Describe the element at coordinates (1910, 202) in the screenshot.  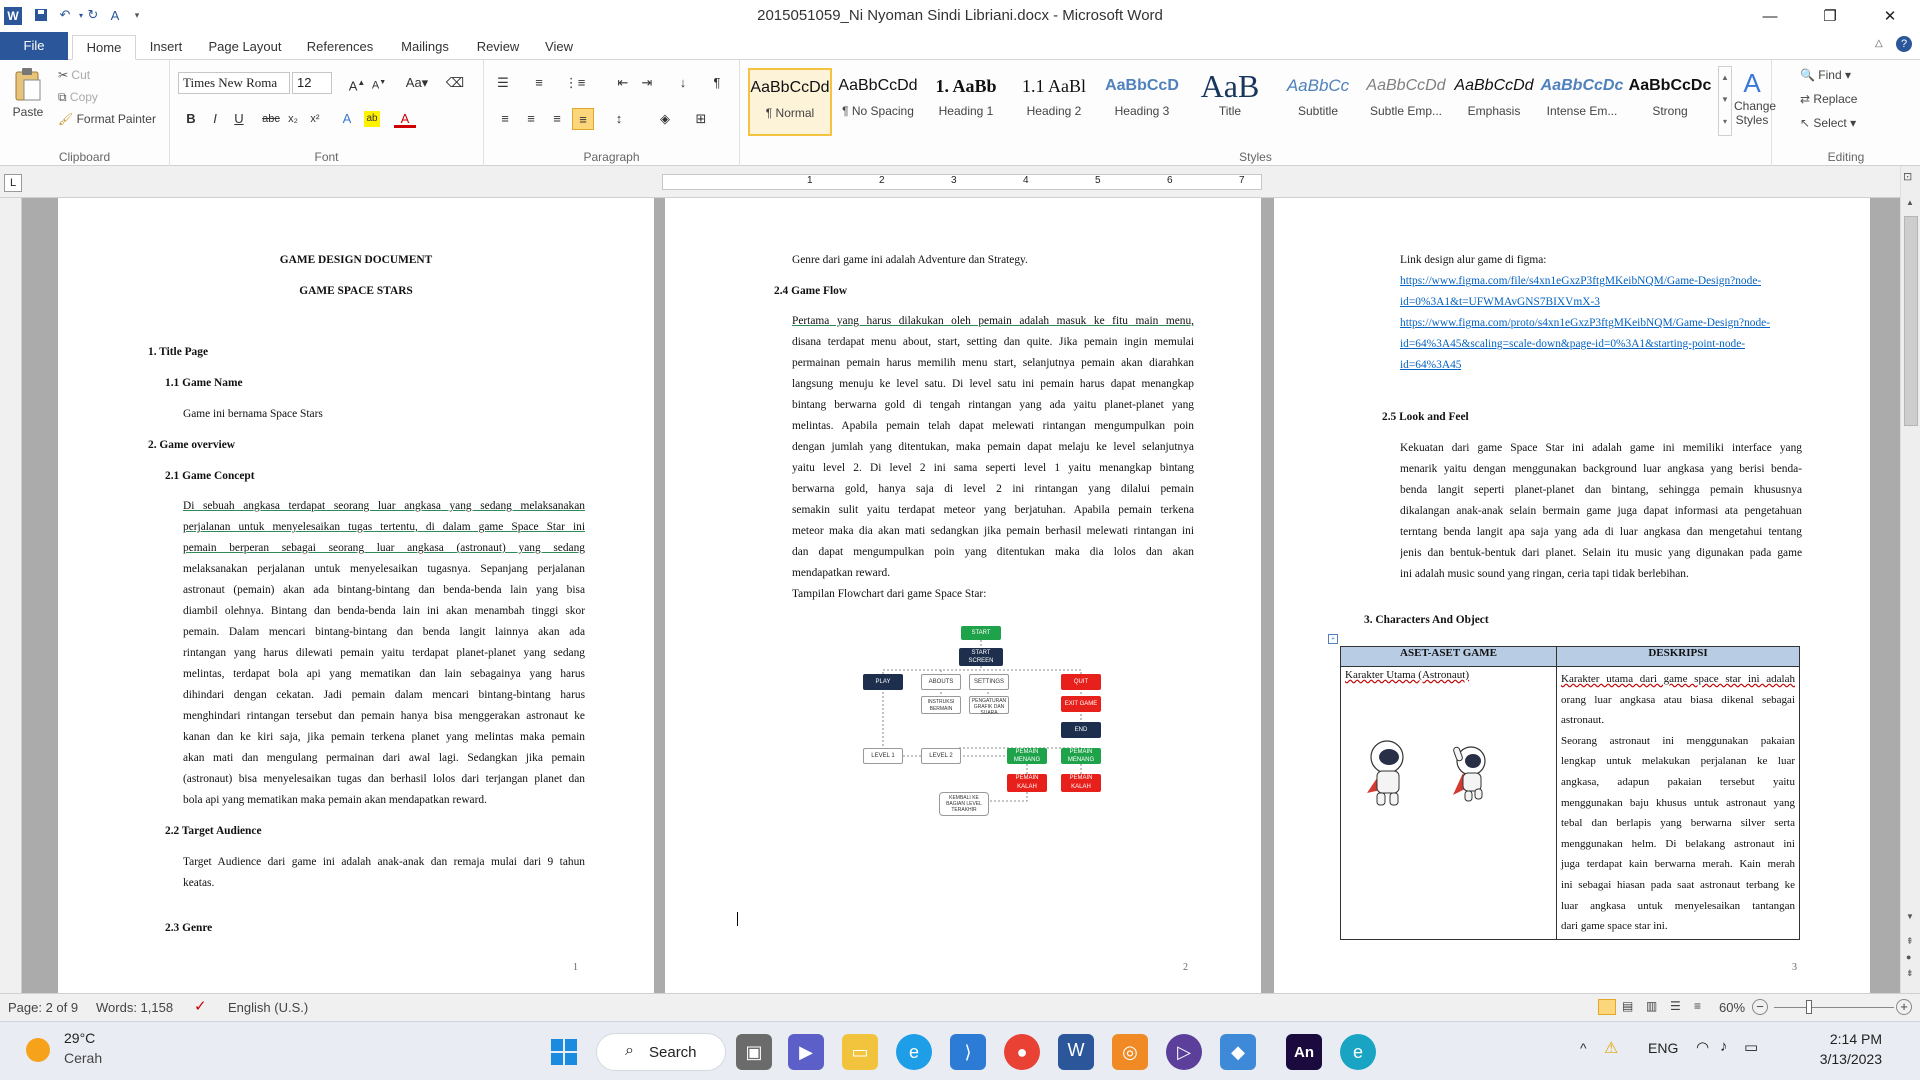
I see `scroll-up-icon: ▲` at that location.